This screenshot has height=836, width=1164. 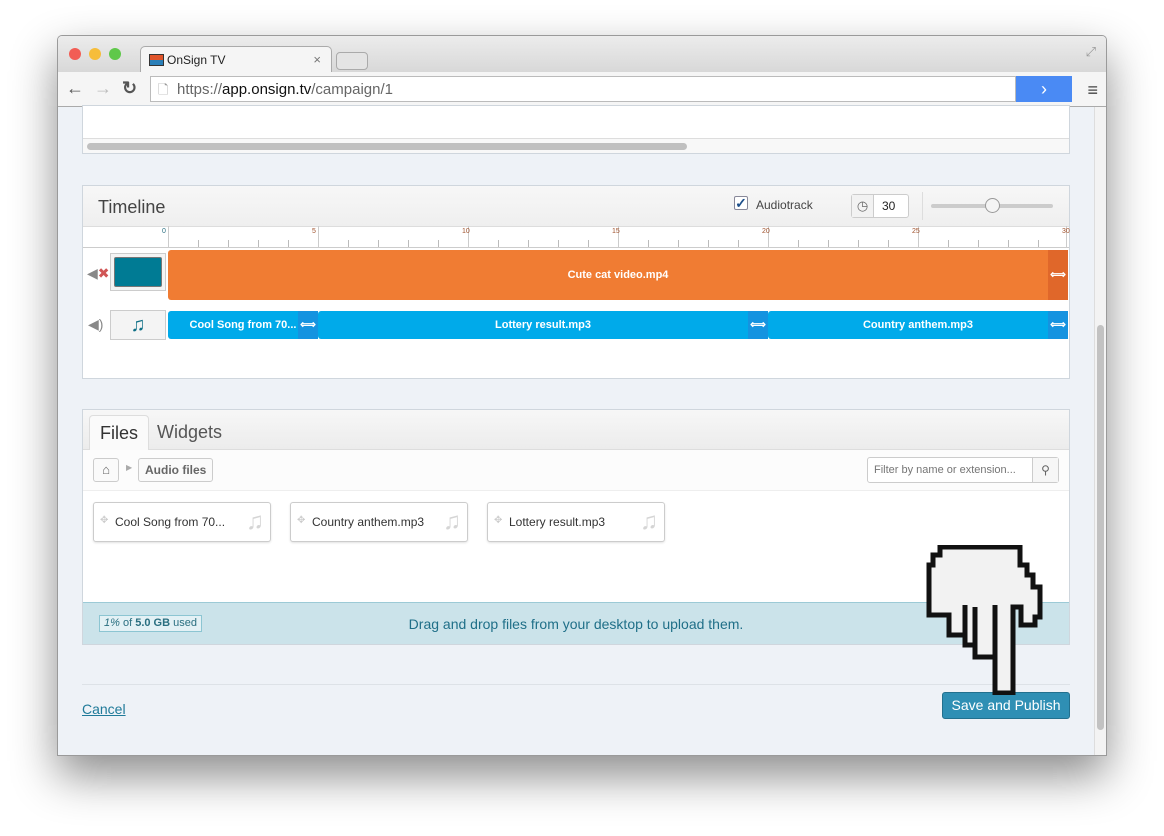 What do you see at coordinates (98, 273) in the screenshot?
I see `muted-icon: ◀✖` at bounding box center [98, 273].